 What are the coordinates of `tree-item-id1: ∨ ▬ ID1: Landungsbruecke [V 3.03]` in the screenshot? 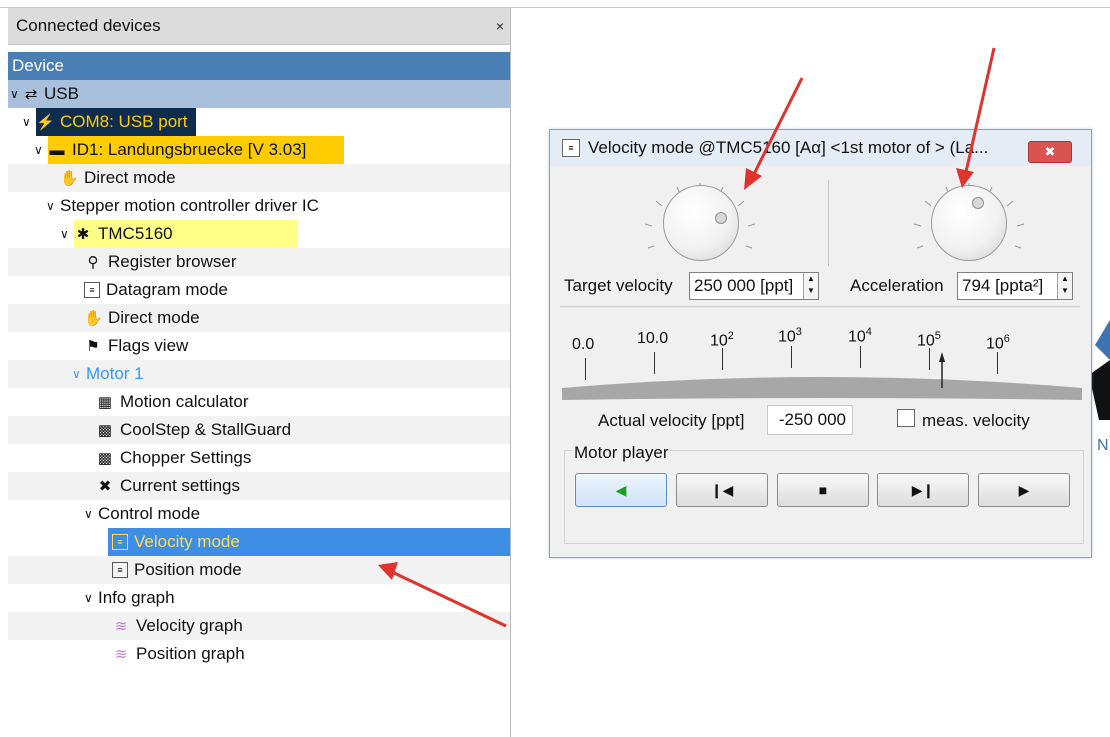 It's located at (259, 150).